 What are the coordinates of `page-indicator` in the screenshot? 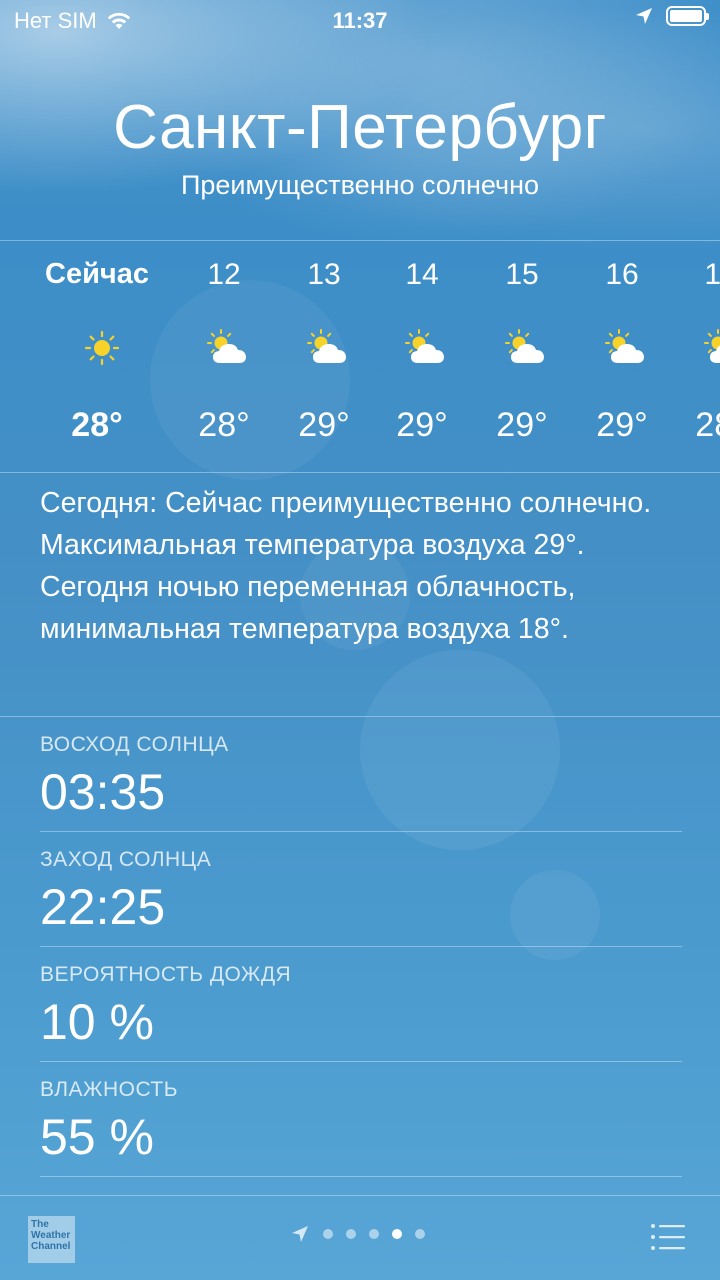 It's located at (357, 1234).